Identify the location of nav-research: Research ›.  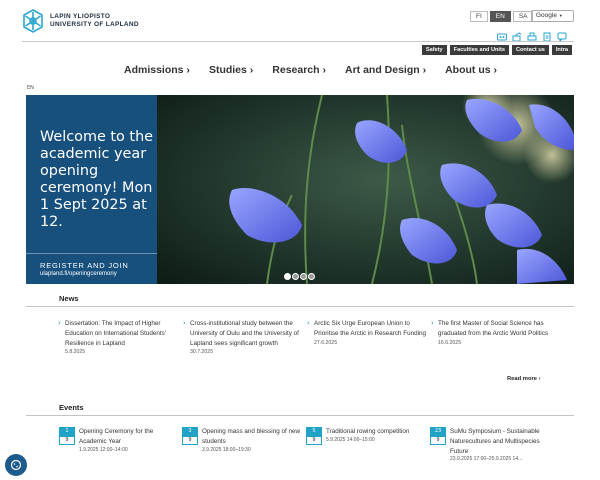
(299, 70).